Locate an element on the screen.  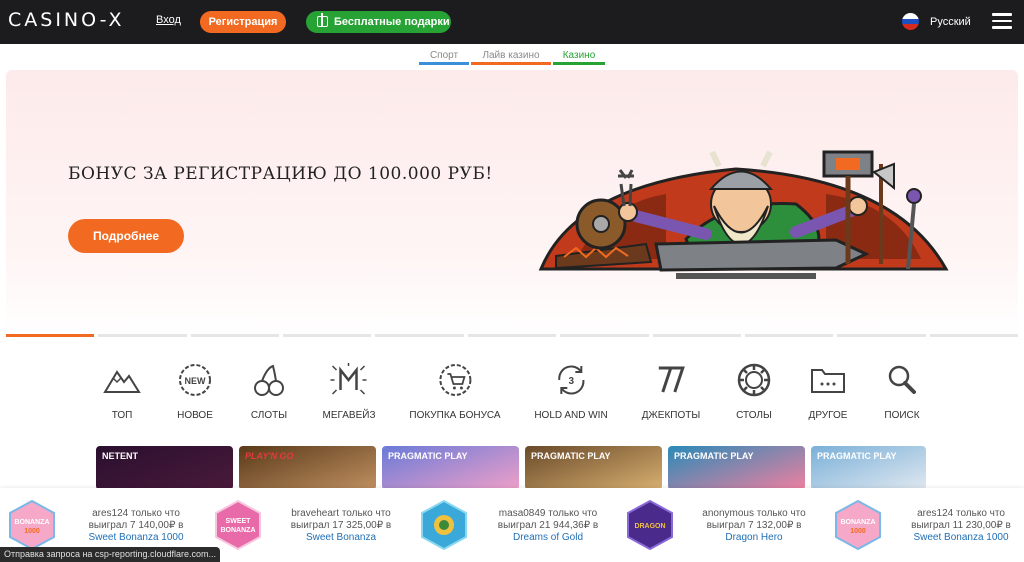
gift-icon is located at coordinates (322, 20).